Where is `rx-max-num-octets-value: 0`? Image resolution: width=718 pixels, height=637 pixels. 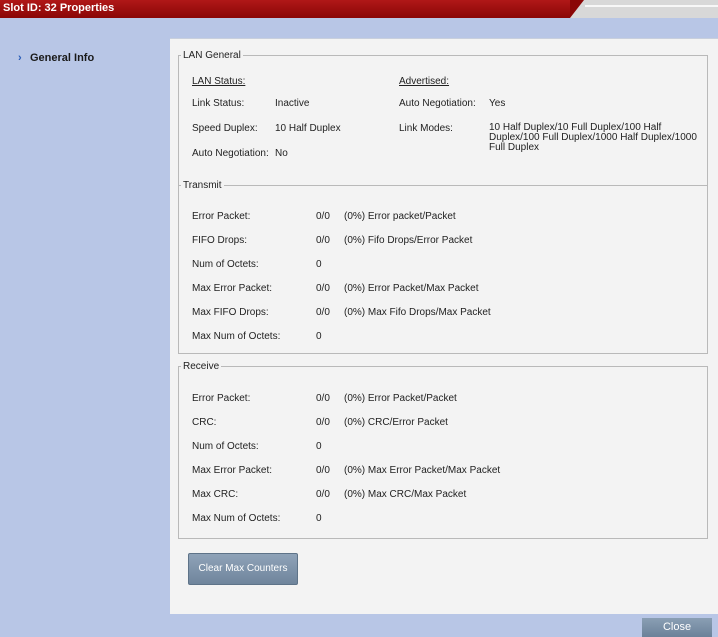 rx-max-num-octets-value: 0 is located at coordinates (319, 518).